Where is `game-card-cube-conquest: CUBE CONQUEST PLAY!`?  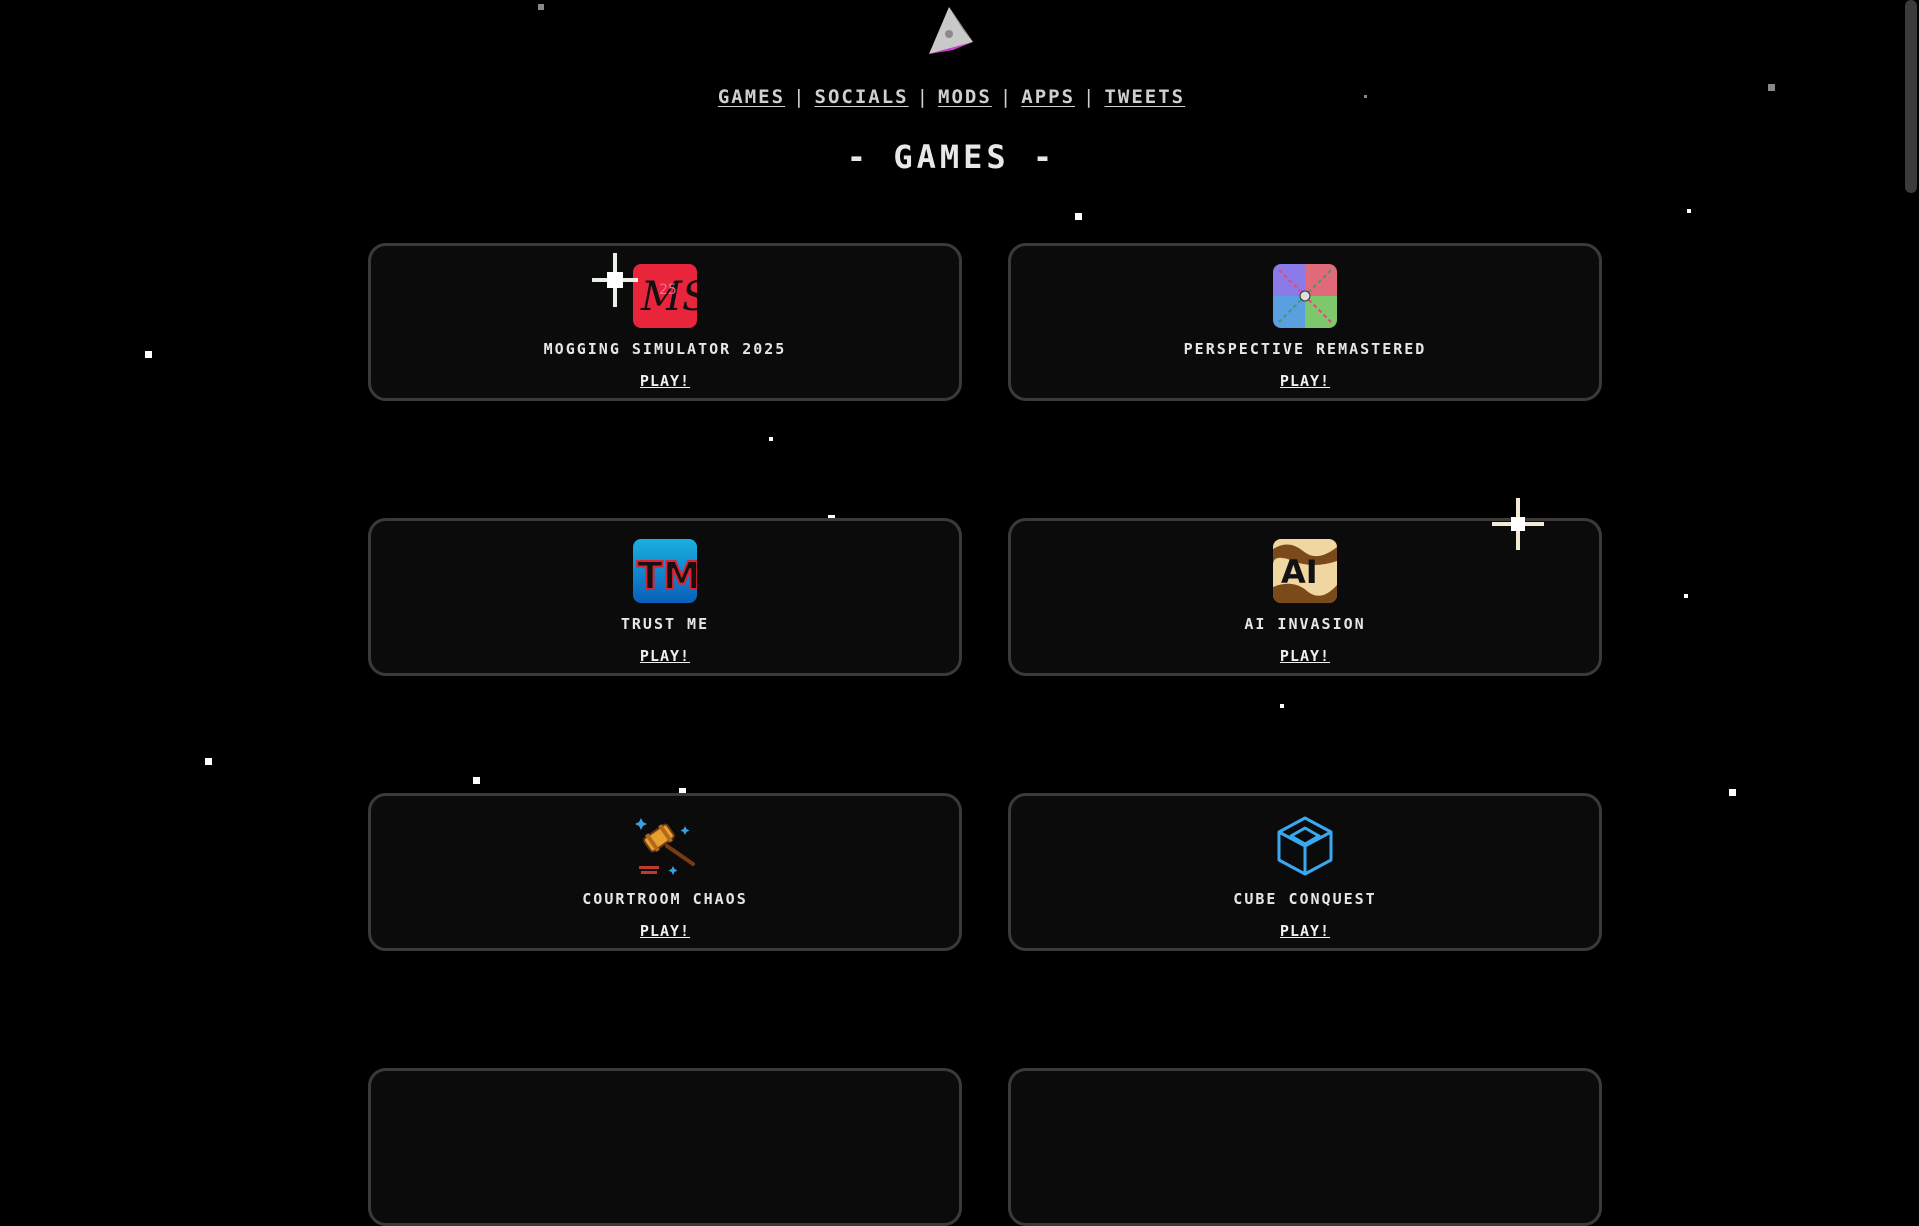
game-card-cube-conquest: CUBE CONQUEST PLAY! is located at coordinates (1305, 872).